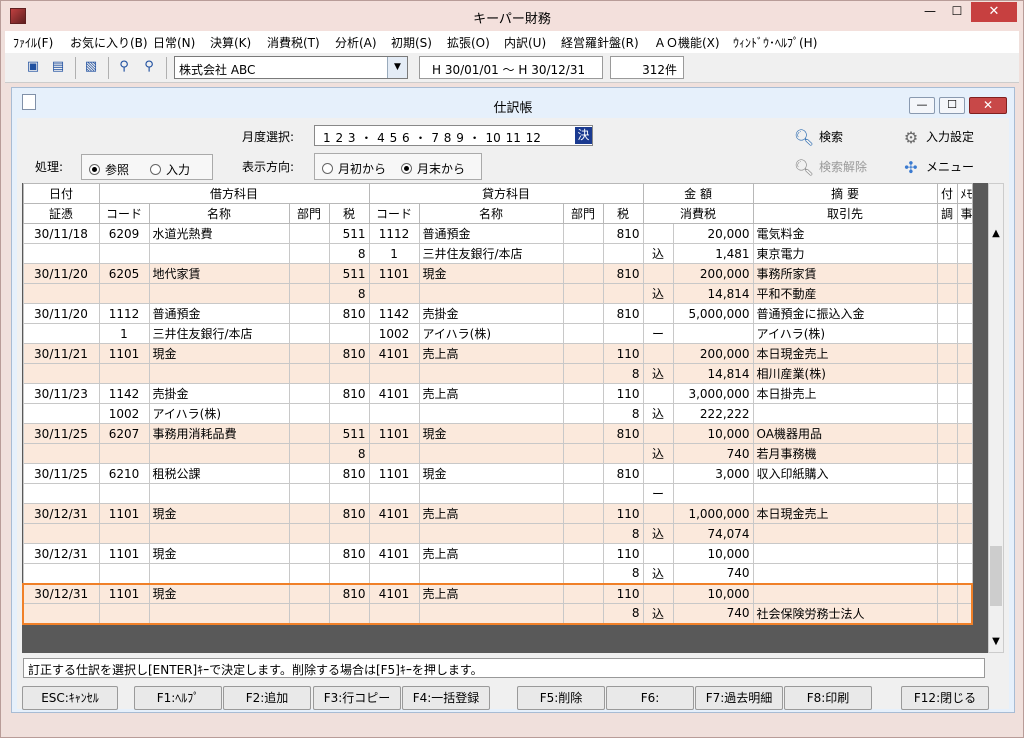  I want to click on scroll-up-icon: ▲, so click(996, 234).